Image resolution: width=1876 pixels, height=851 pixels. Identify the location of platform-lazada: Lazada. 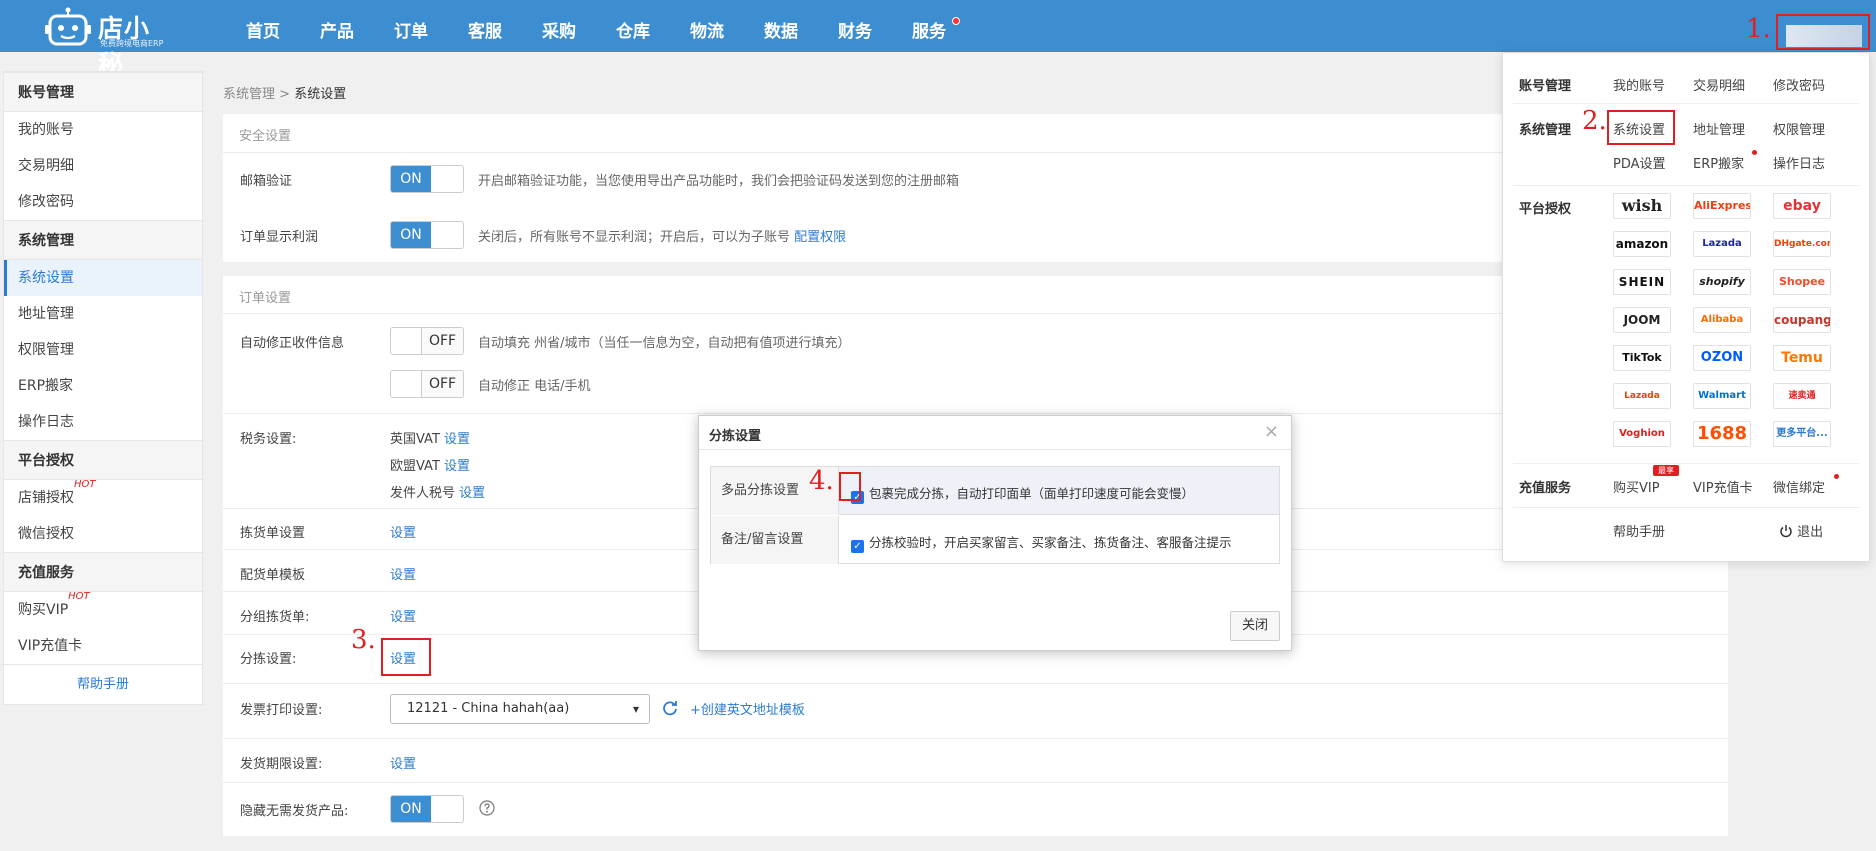
(1722, 244).